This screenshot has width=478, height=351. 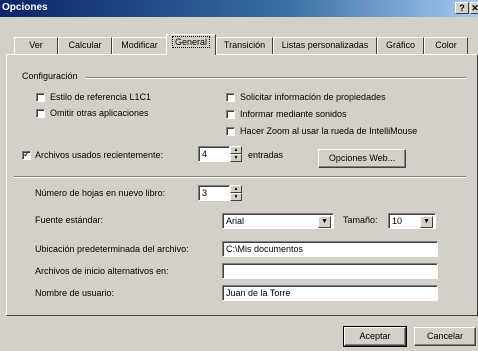 I want to click on tab-general: General, so click(x=191, y=44).